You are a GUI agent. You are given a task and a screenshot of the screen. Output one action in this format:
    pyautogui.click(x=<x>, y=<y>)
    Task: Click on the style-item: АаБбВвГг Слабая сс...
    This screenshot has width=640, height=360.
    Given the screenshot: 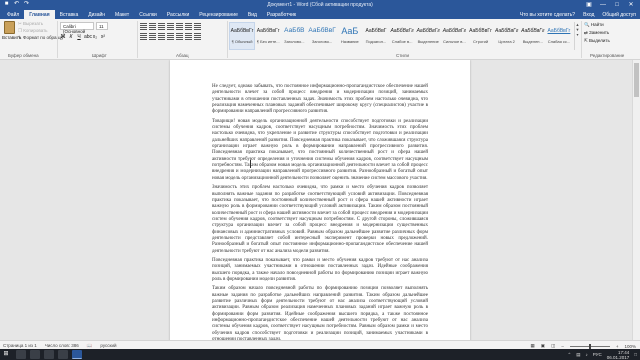 What is the action you would take?
    pyautogui.click(x=559, y=36)
    